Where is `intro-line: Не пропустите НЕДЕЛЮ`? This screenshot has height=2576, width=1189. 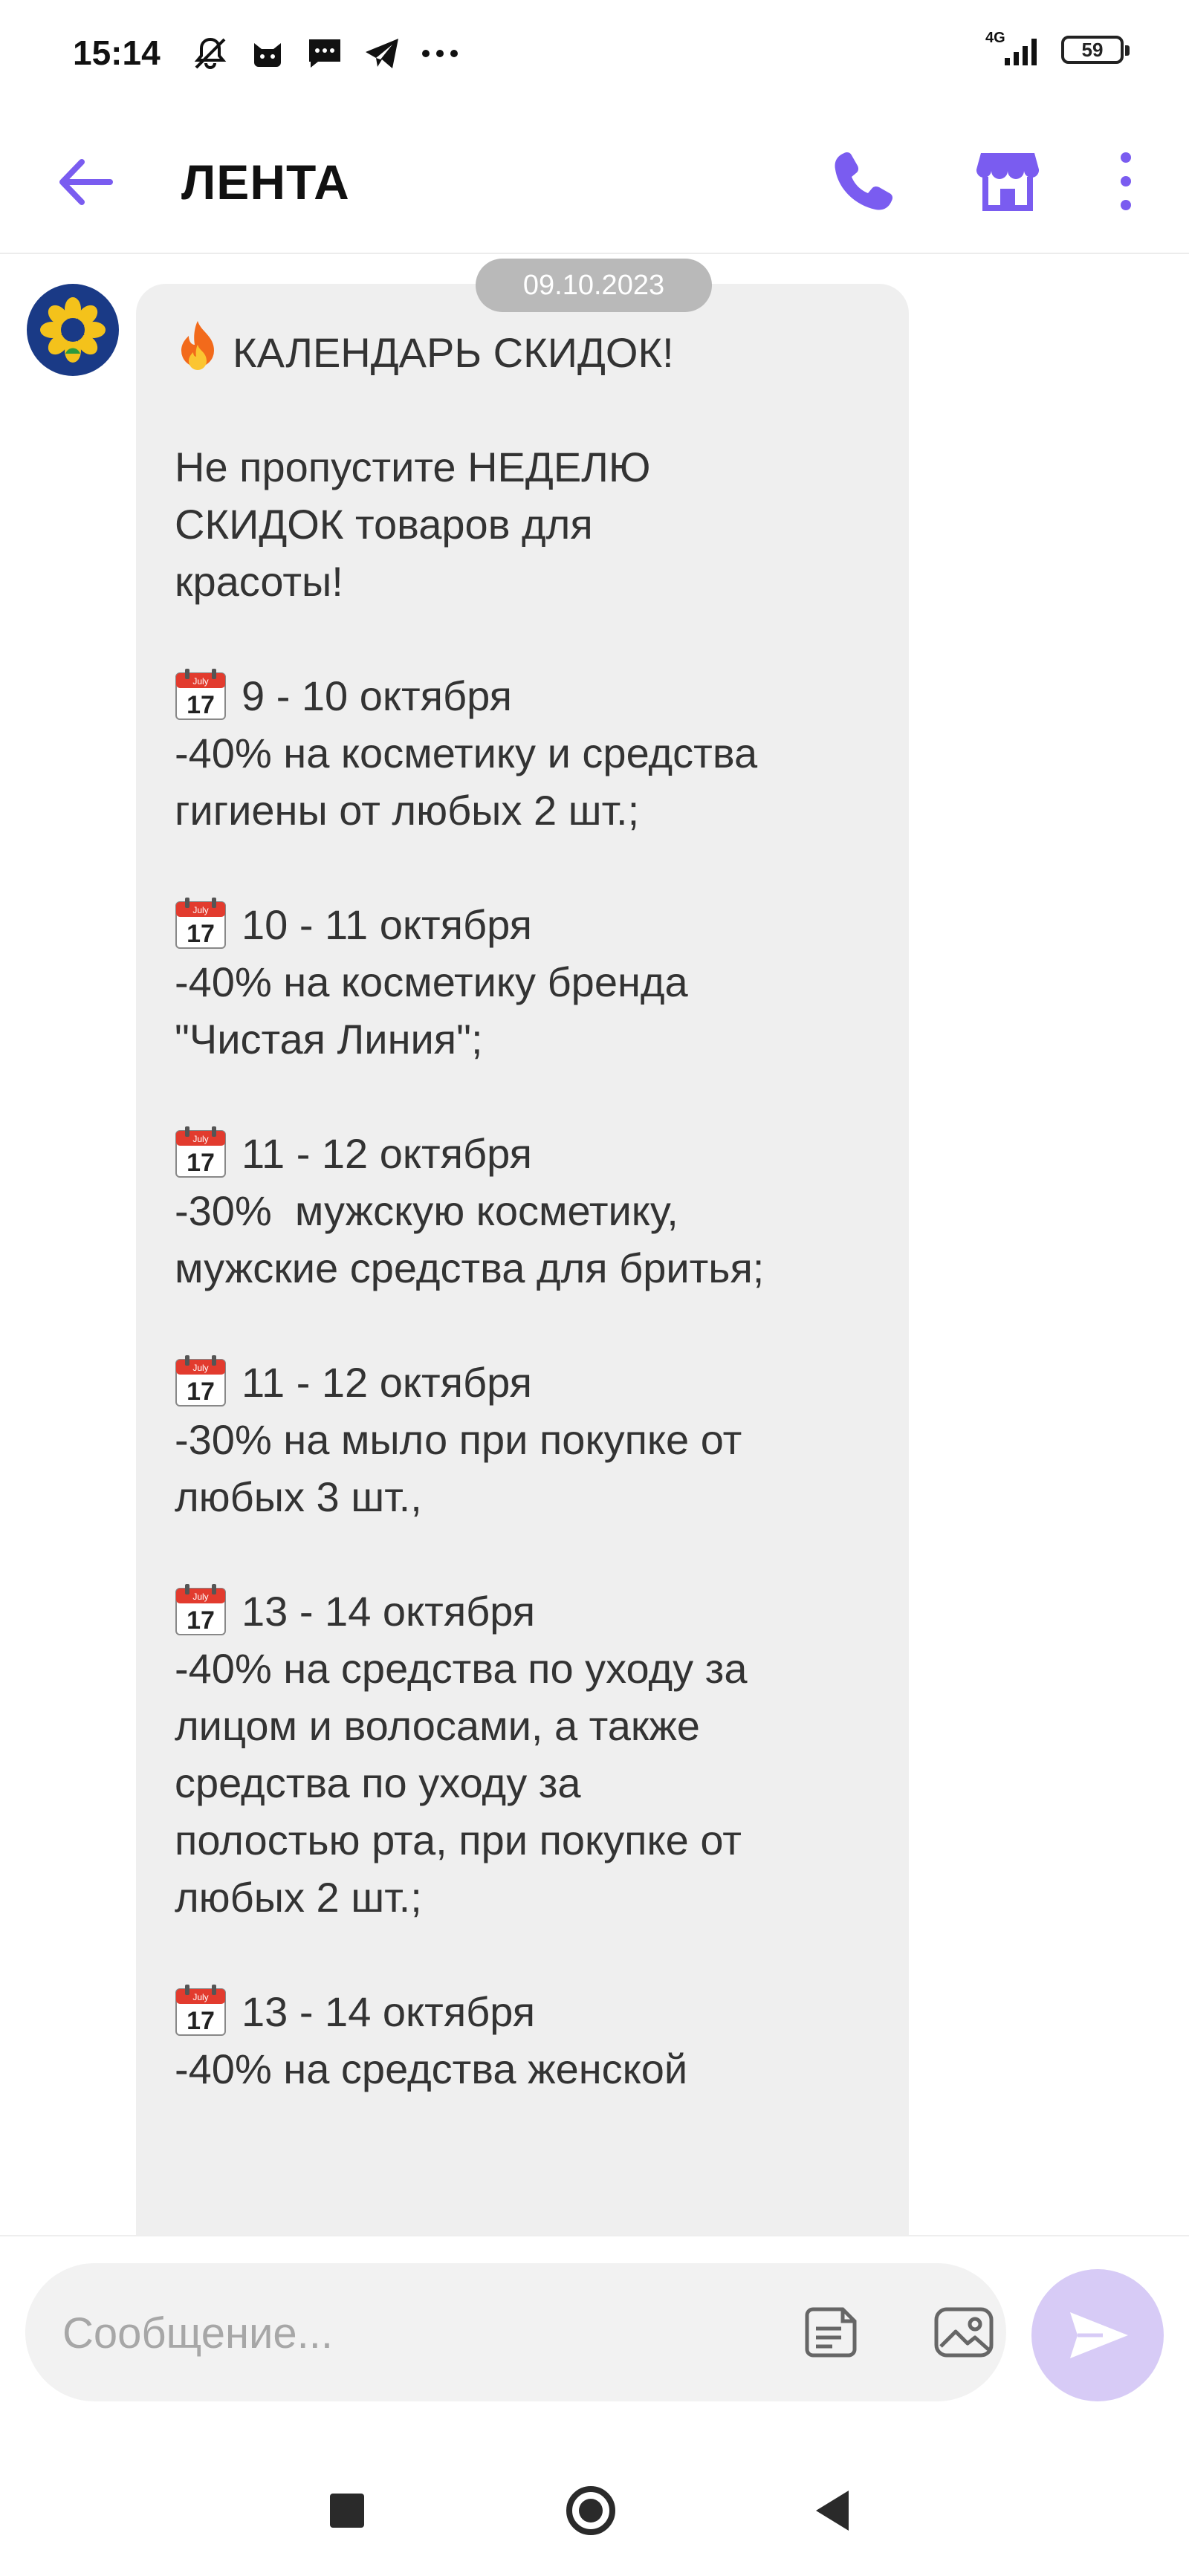
intro-line: Не пропустите НЕДЕЛЮ is located at coordinates (413, 467).